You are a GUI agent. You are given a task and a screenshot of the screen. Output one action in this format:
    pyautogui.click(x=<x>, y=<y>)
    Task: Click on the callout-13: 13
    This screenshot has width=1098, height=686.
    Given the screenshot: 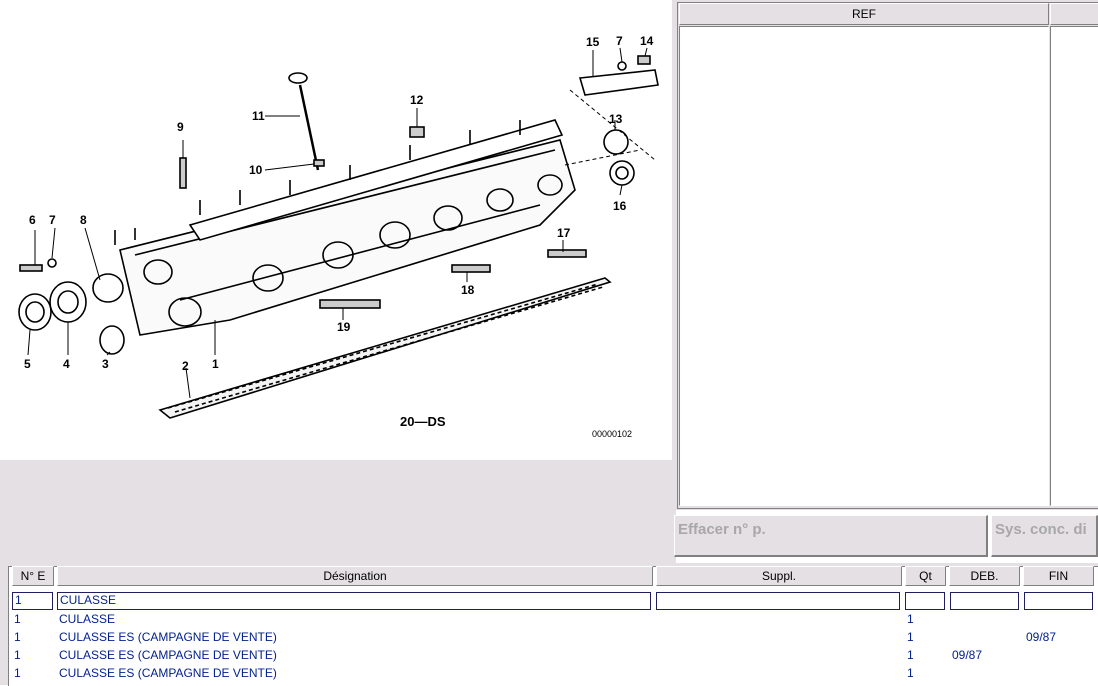 What is the action you would take?
    pyautogui.click(x=616, y=119)
    